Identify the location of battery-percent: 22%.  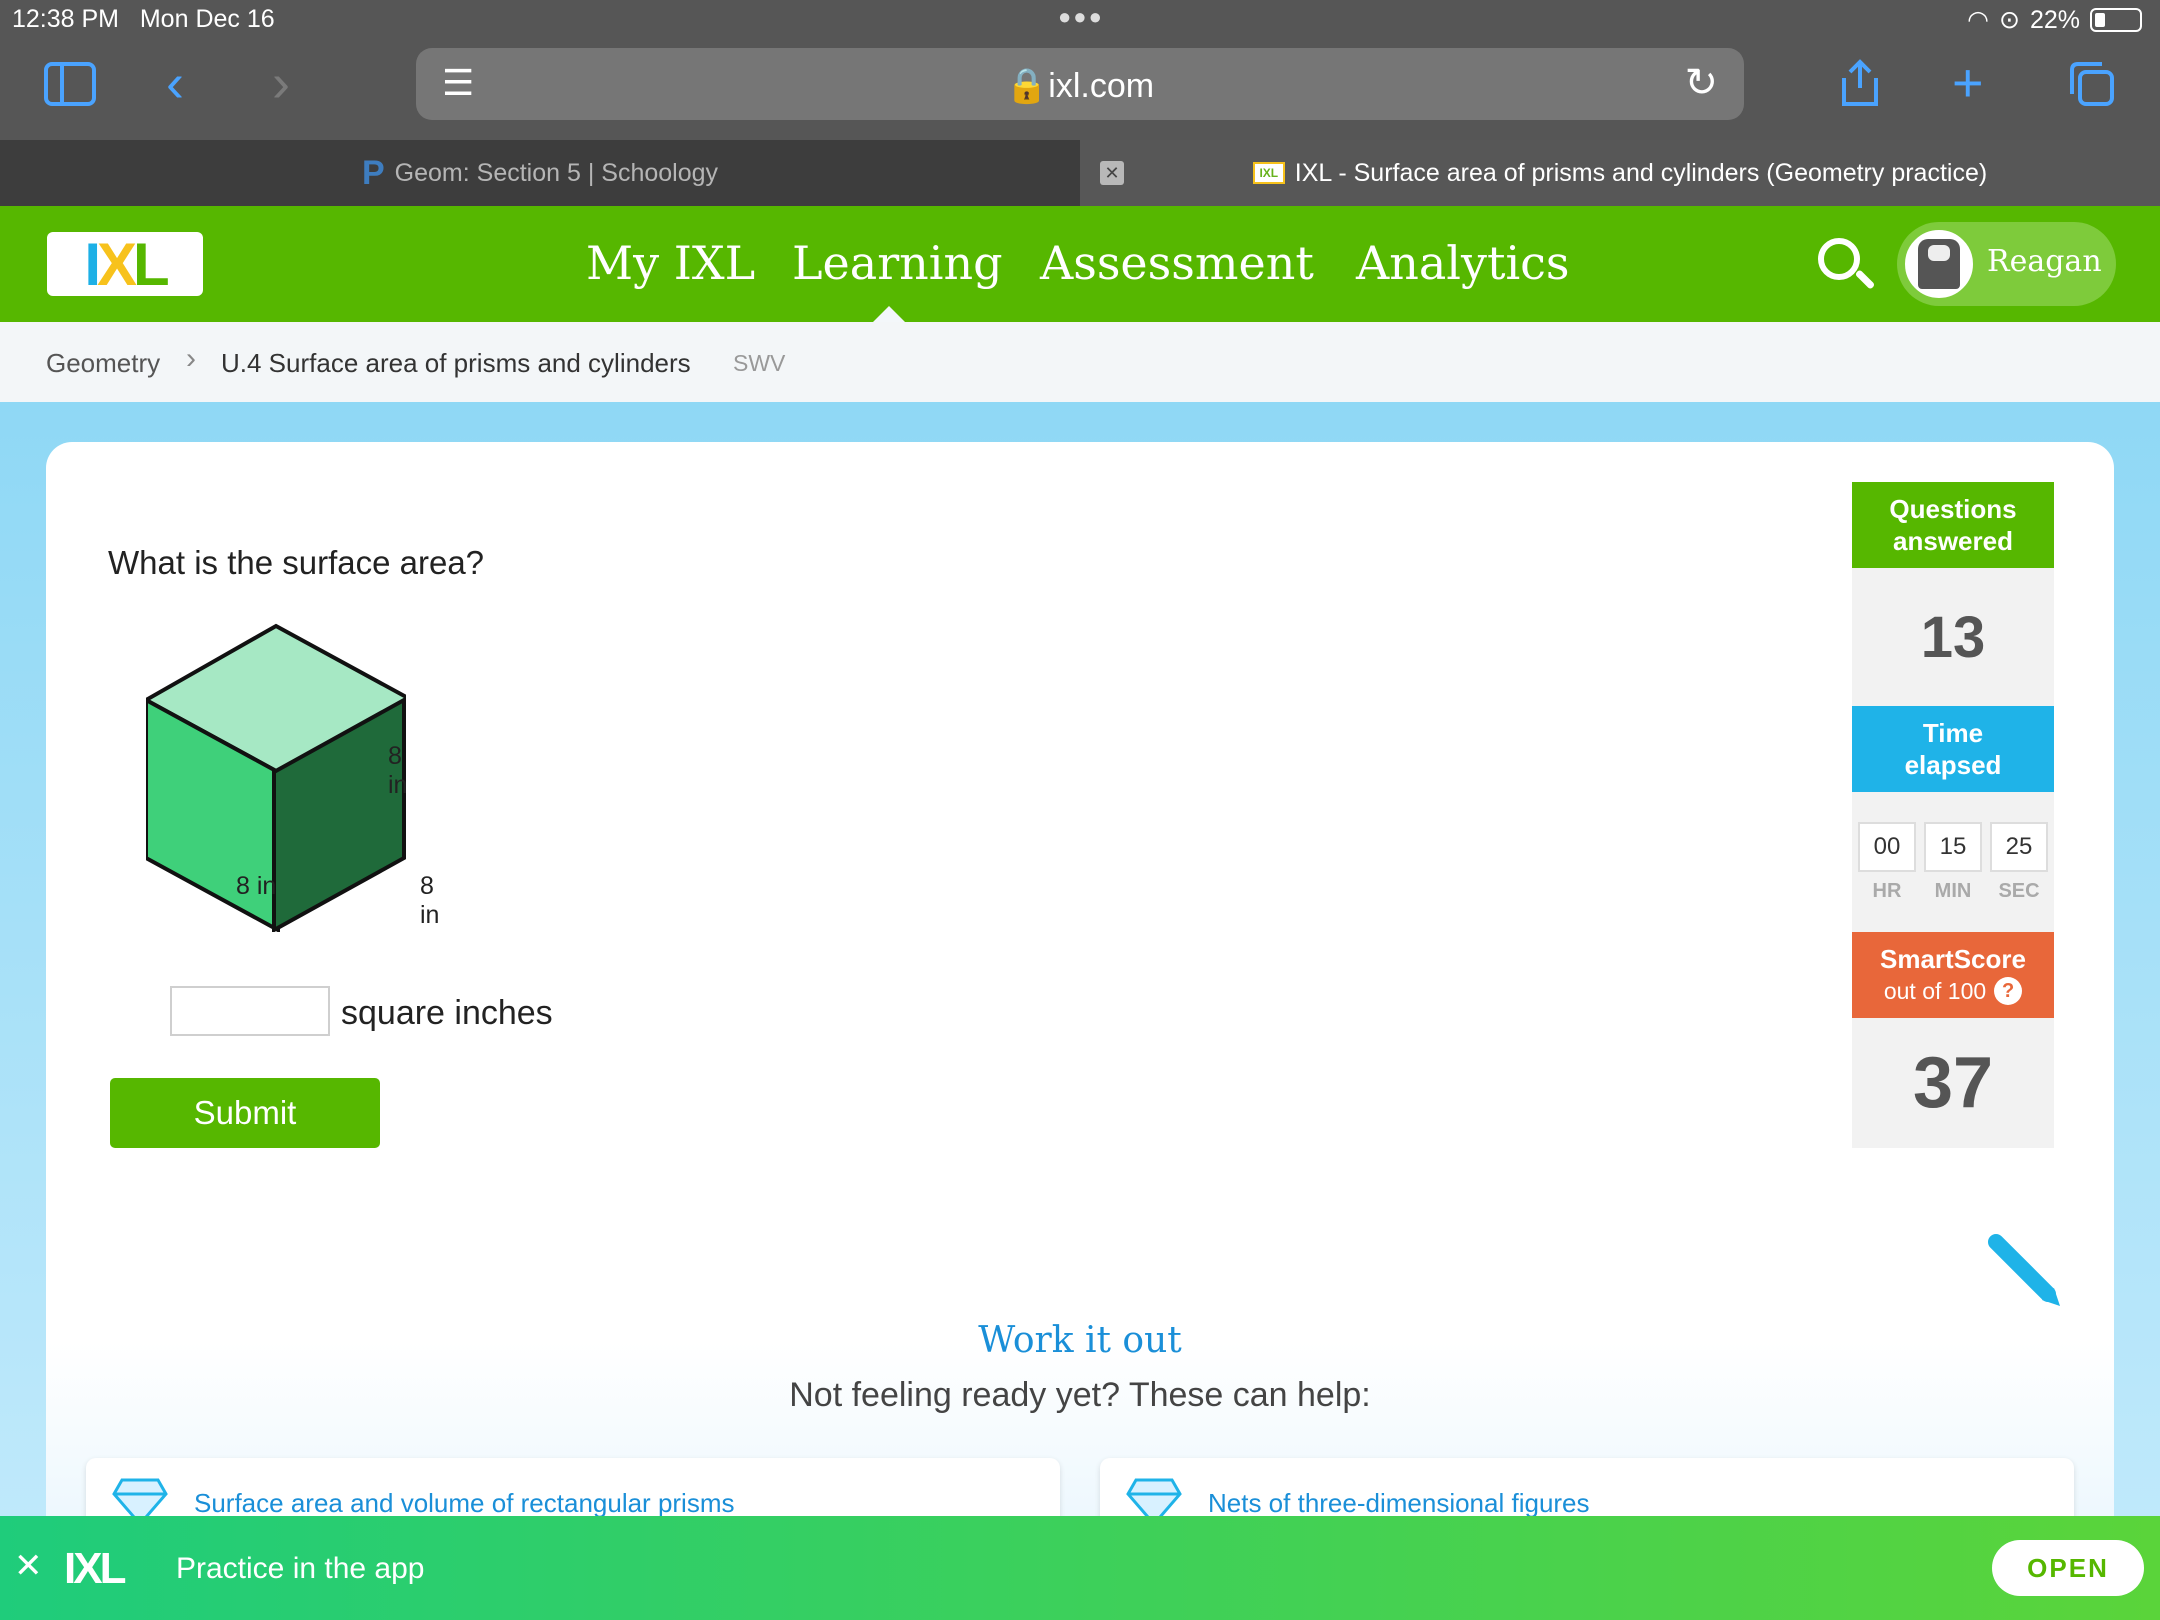
(2054, 19).